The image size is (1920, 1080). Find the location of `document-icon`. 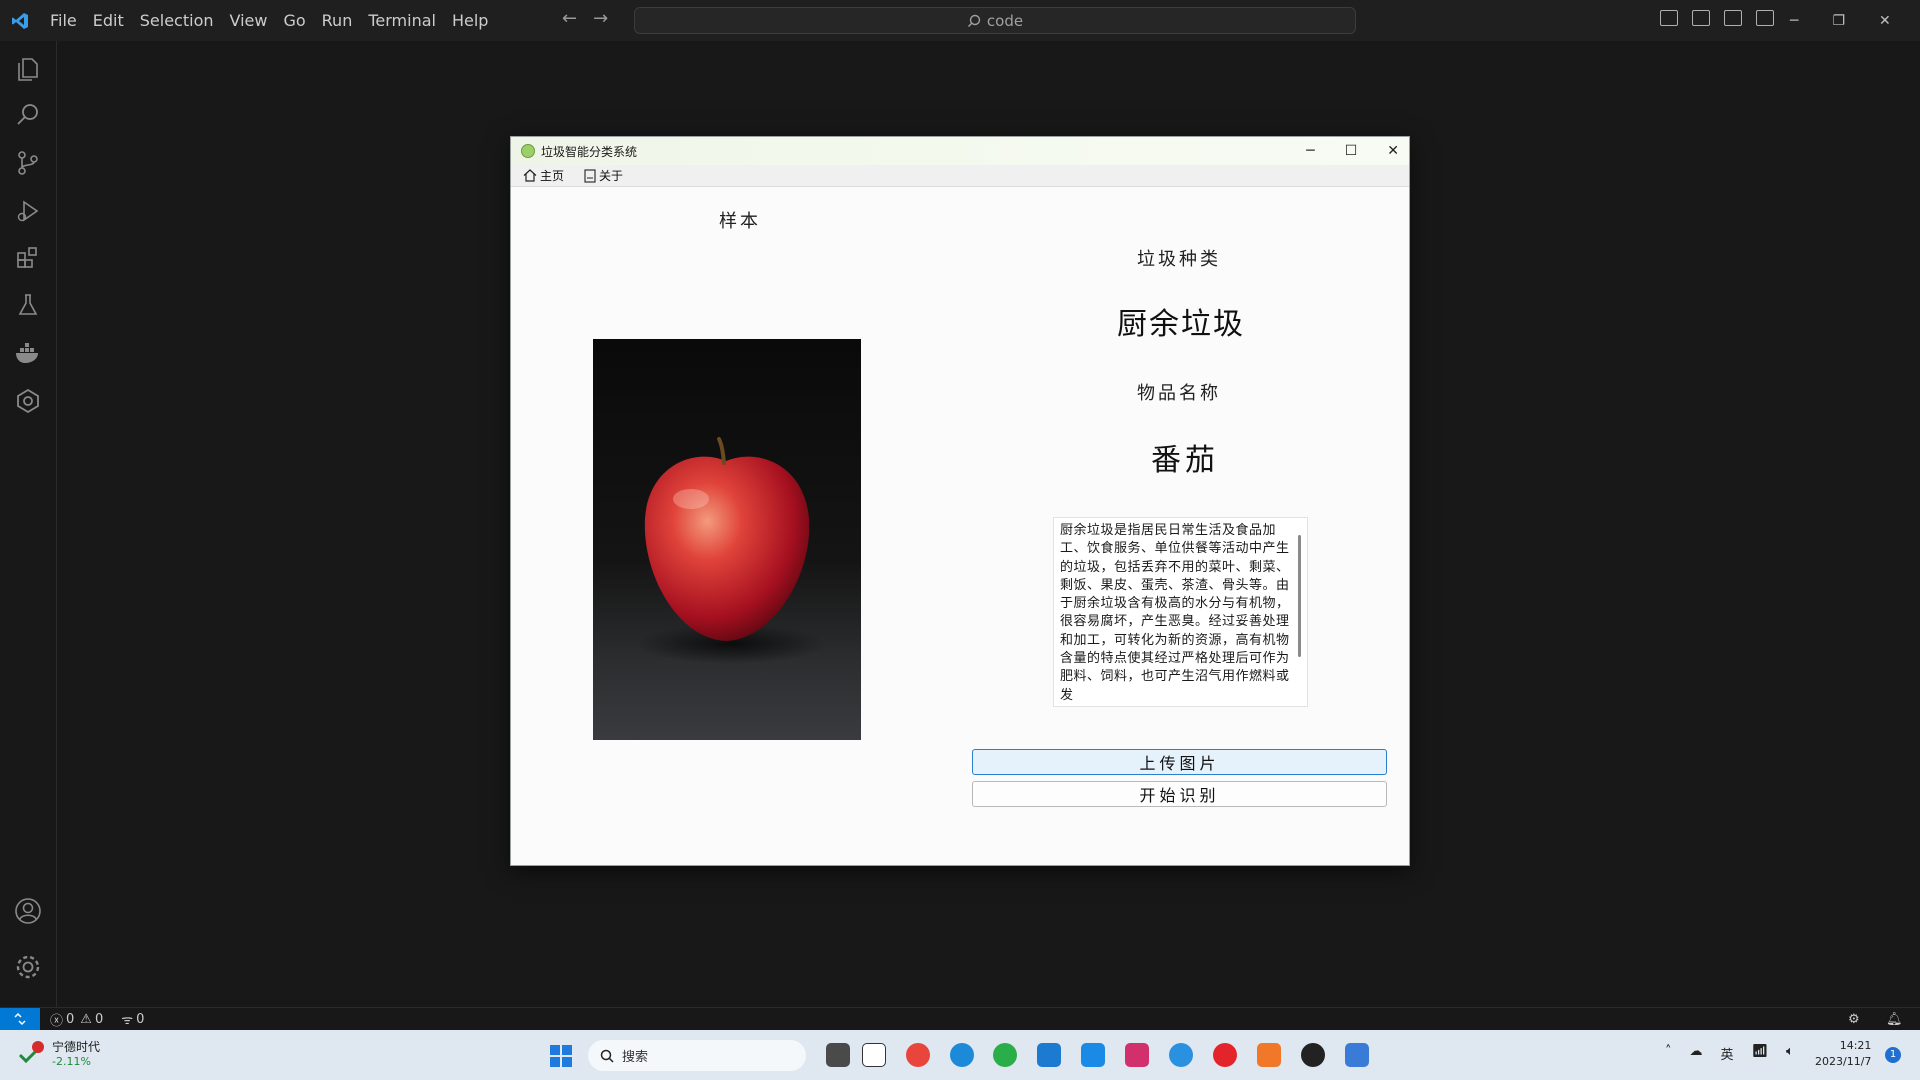

document-icon is located at coordinates (590, 175).